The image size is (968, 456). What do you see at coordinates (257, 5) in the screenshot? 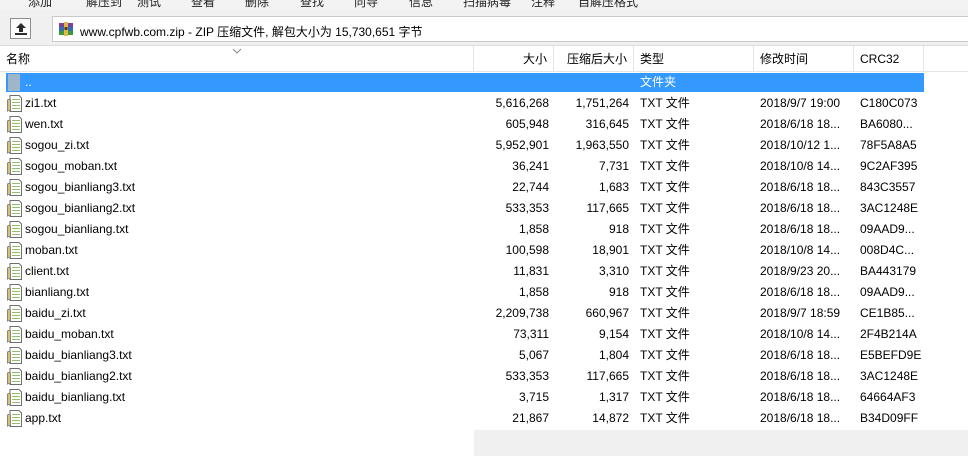
I see `toolbar-delete-button: 删除` at bounding box center [257, 5].